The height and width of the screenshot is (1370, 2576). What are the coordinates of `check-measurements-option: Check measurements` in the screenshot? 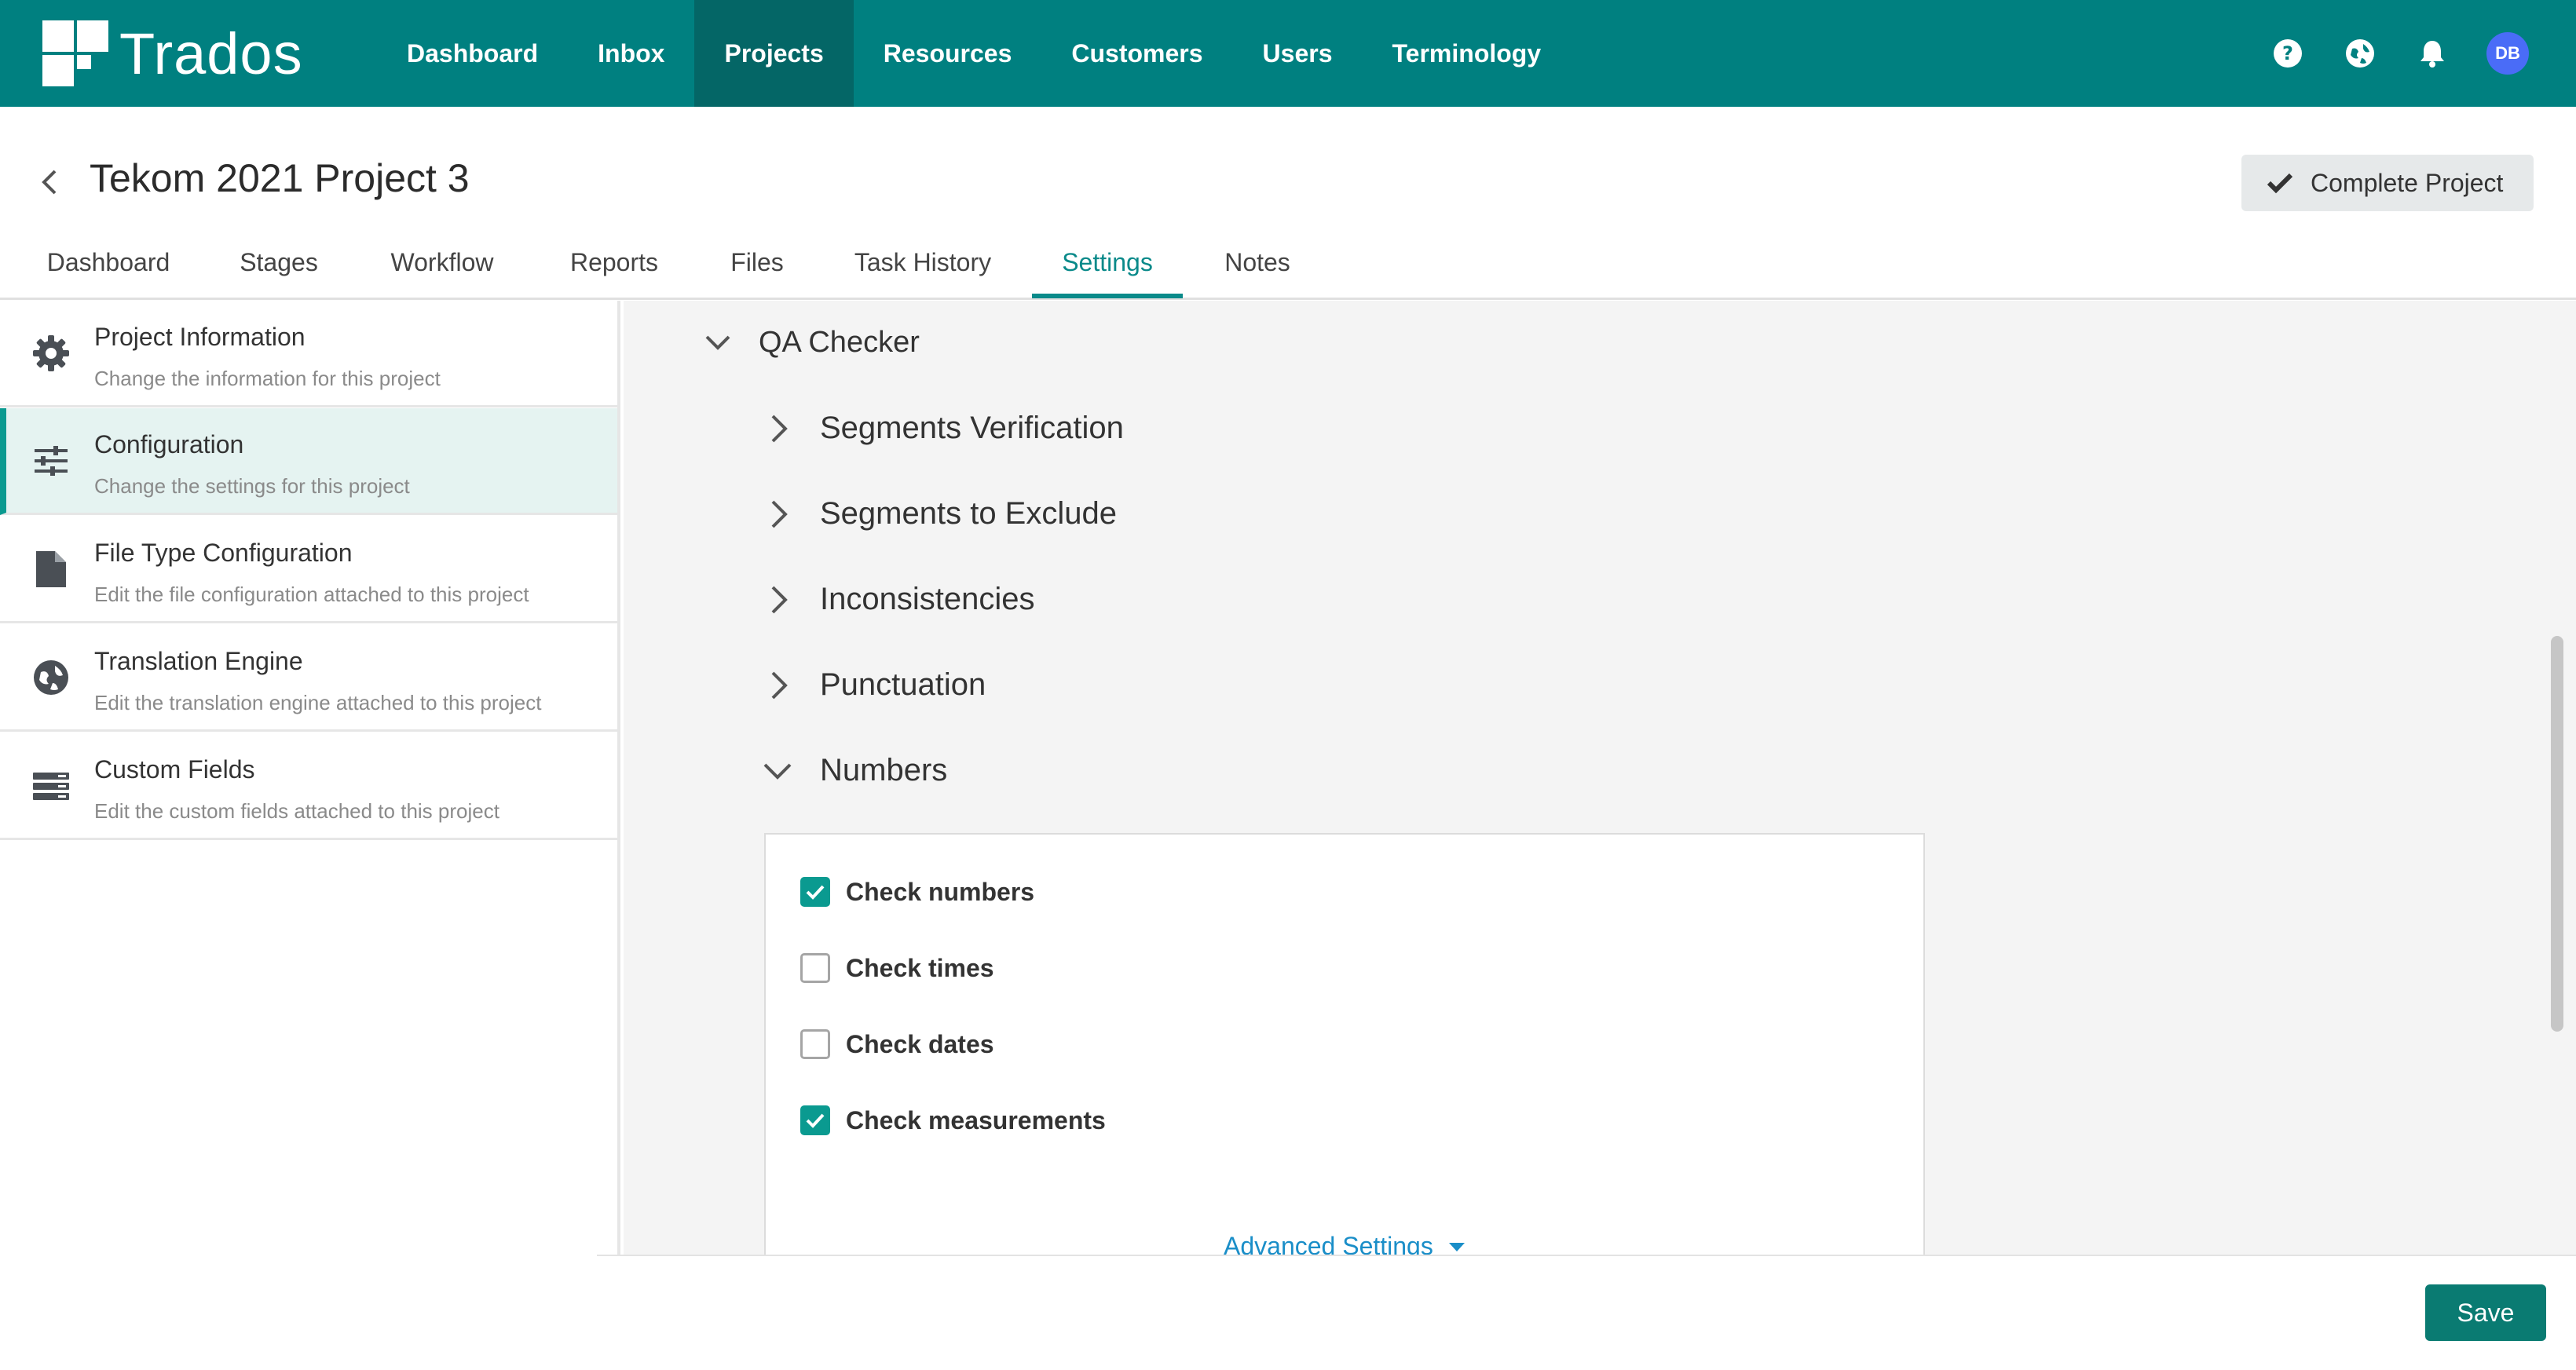 It's located at (953, 1120).